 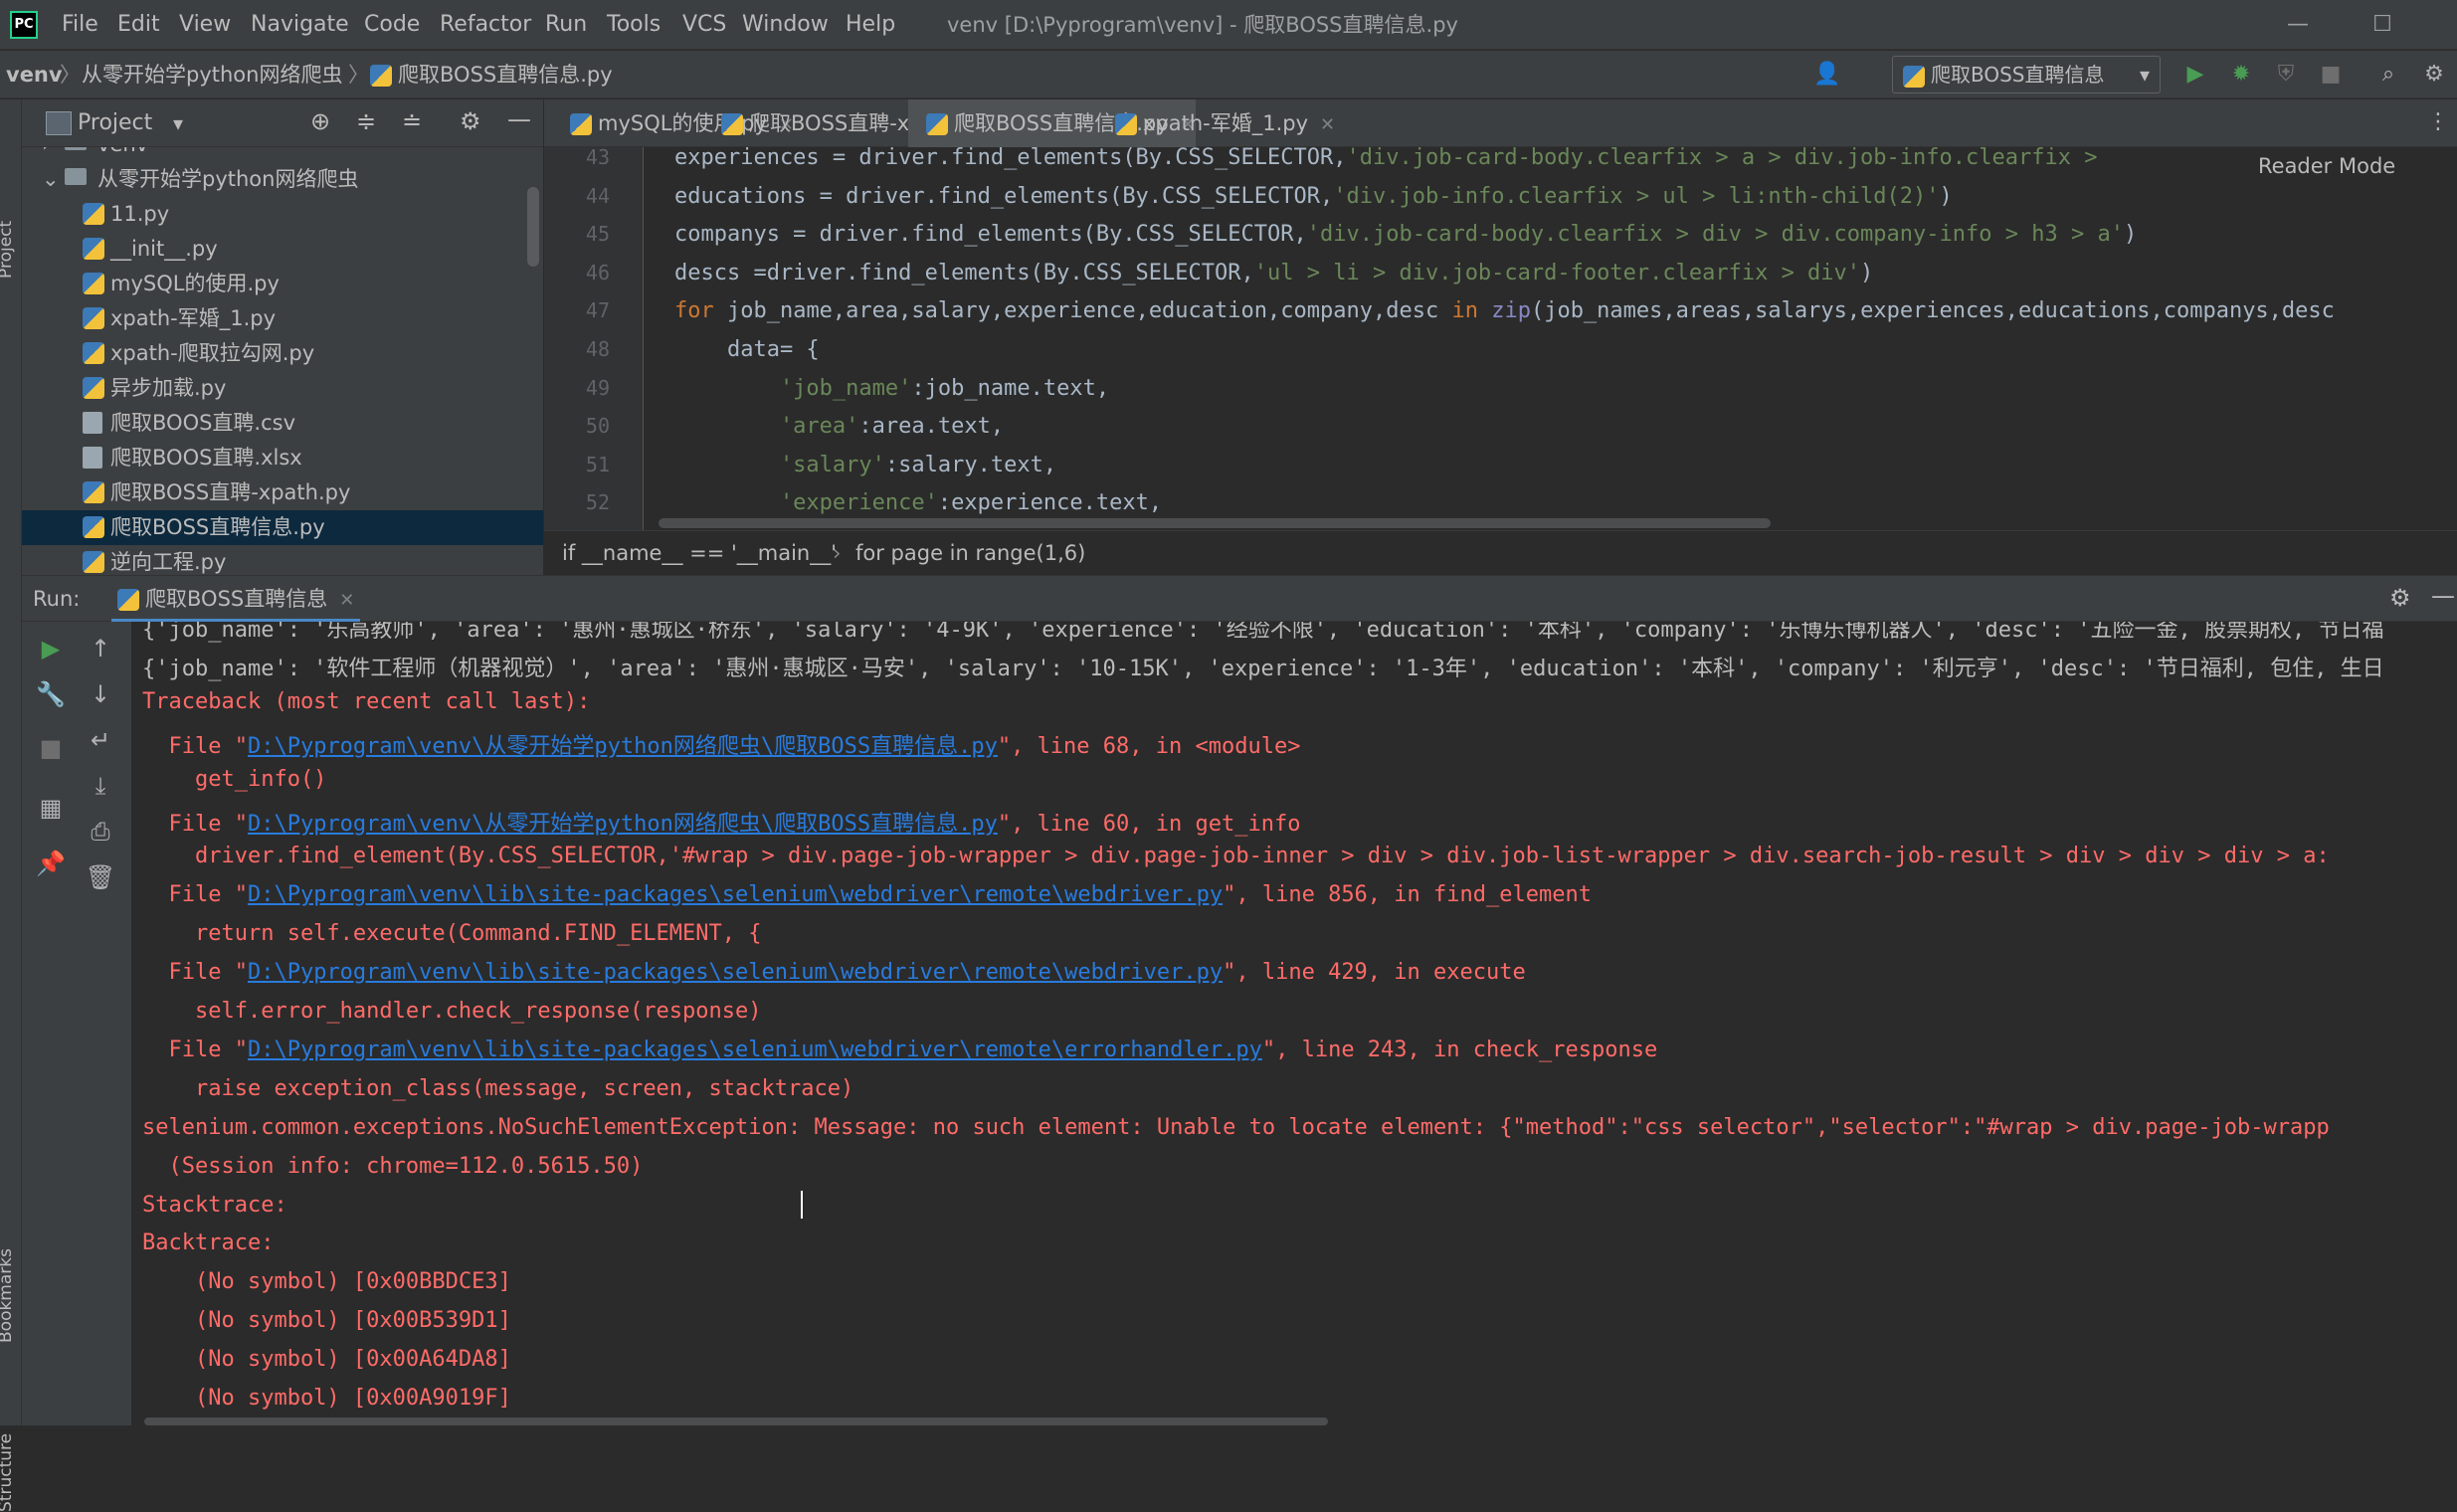 I want to click on console-text: ", line 856, in find_element, so click(x=1407, y=895).